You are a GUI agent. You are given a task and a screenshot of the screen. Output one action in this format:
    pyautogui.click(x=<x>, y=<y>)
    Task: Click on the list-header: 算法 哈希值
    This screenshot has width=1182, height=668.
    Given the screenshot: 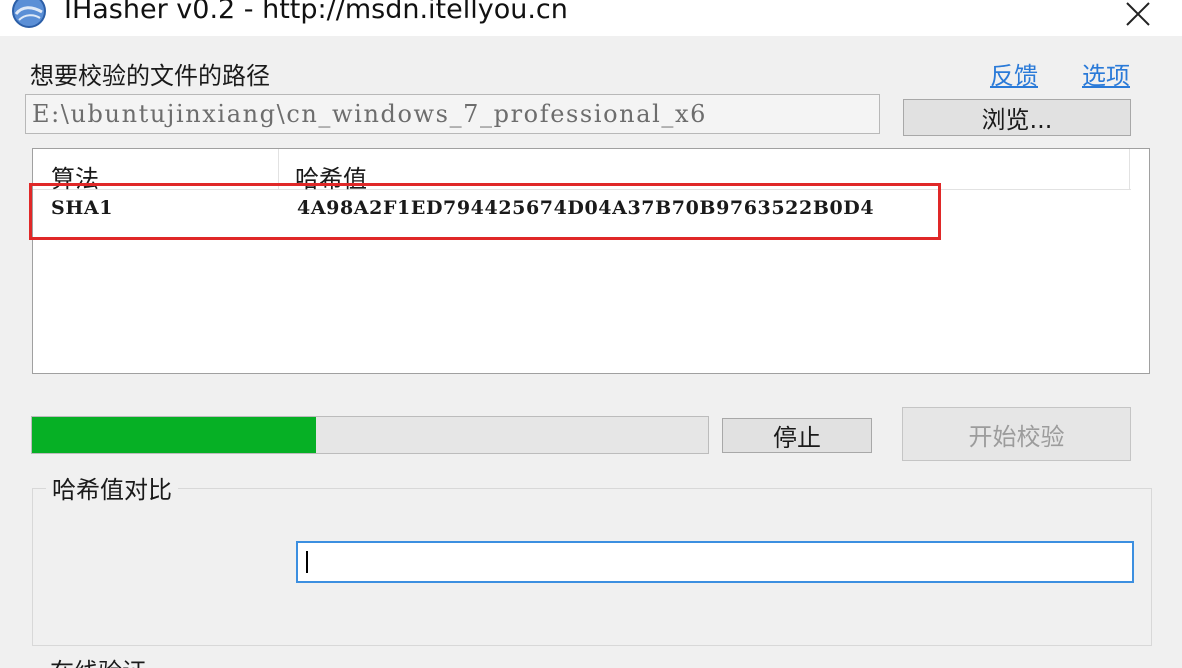 What is the action you would take?
    pyautogui.click(x=582, y=171)
    